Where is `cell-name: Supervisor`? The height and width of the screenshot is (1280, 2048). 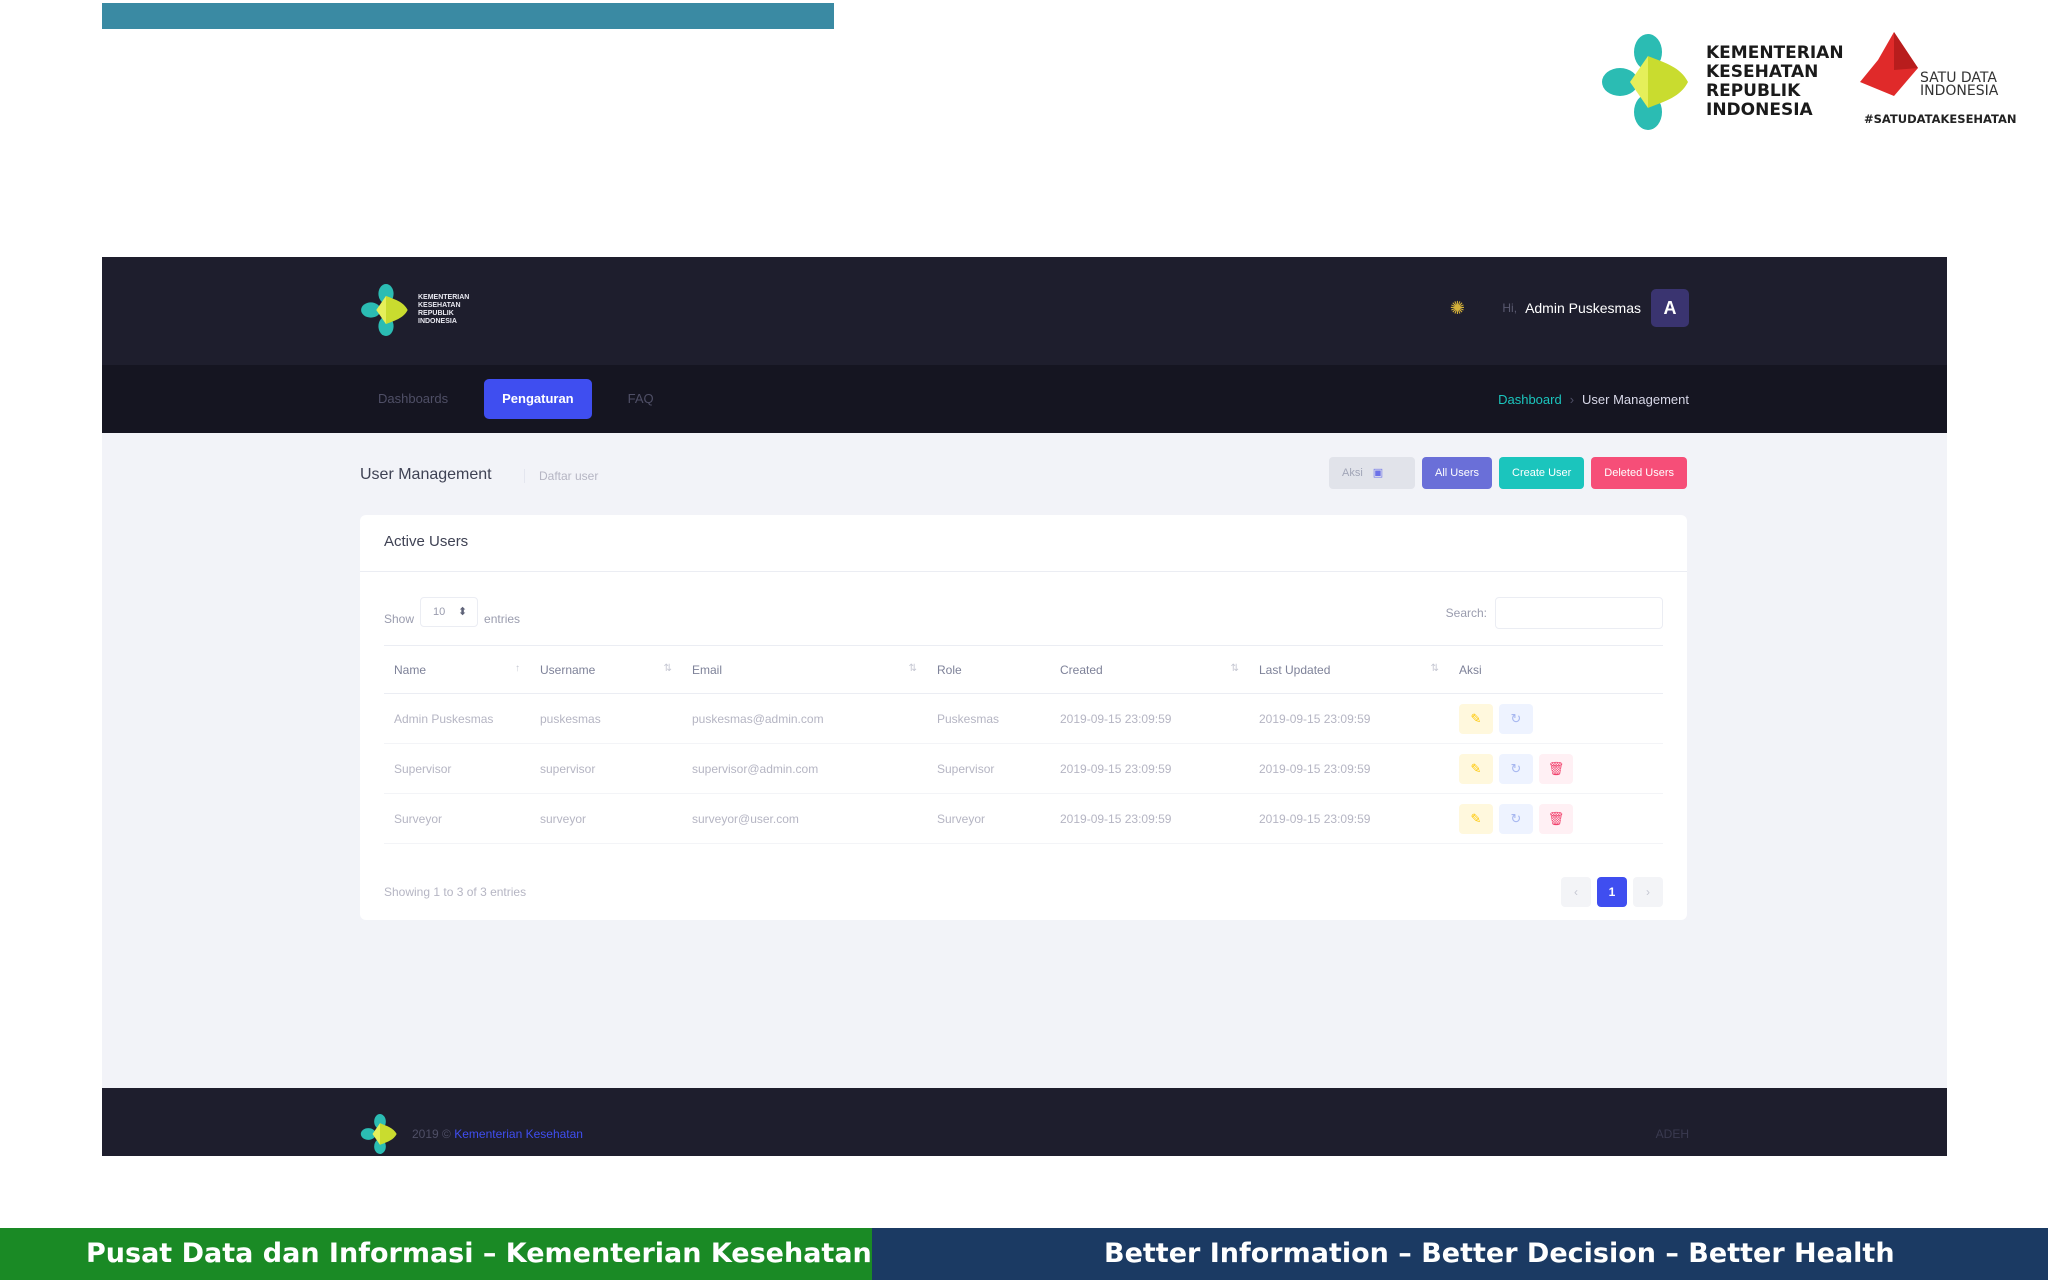
cell-name: Supervisor is located at coordinates (457, 768).